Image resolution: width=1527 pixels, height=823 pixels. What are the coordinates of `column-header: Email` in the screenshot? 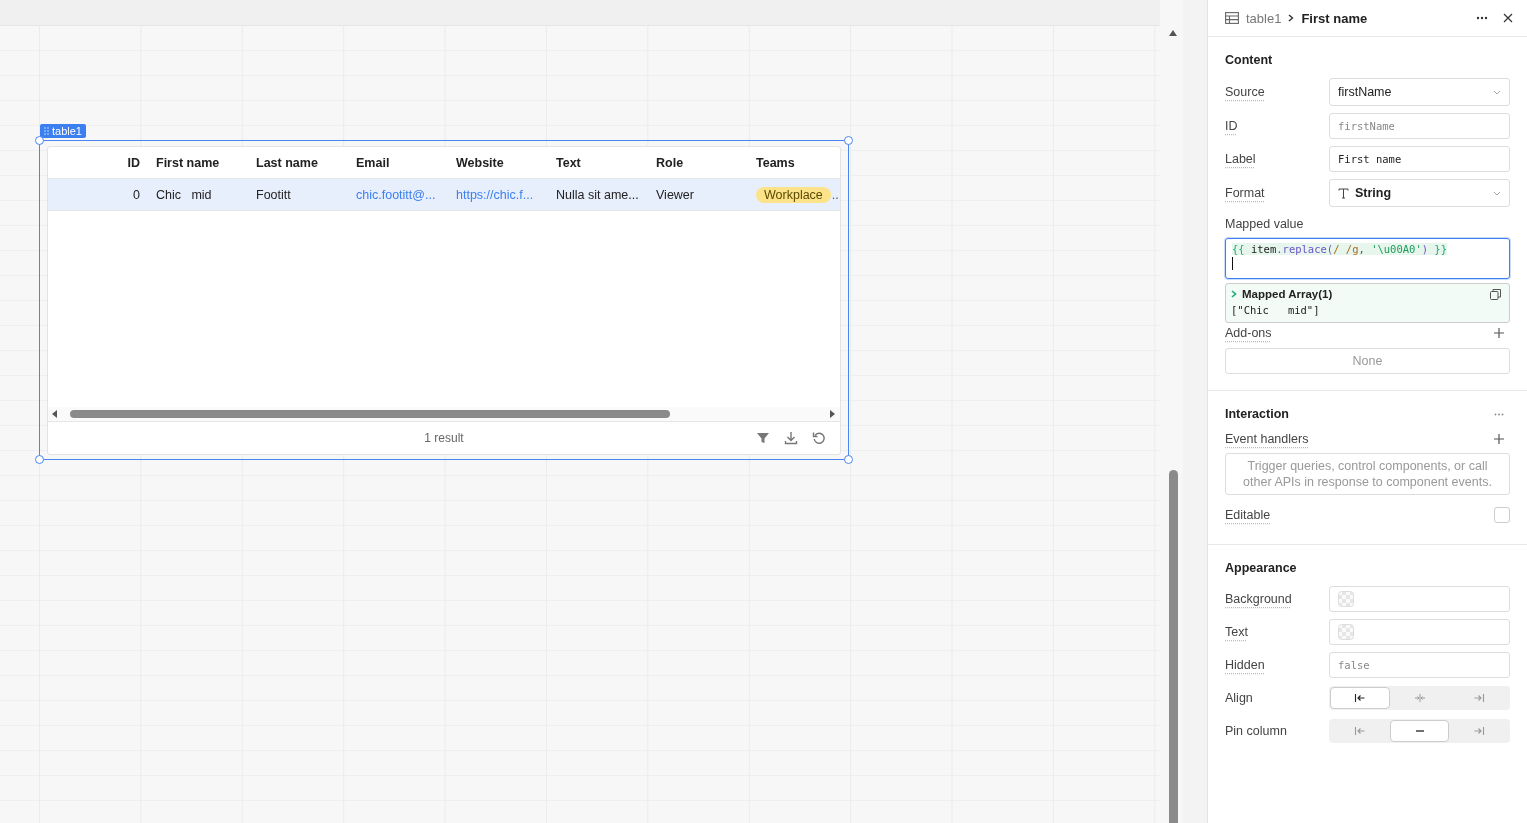 It's located at (398, 162).